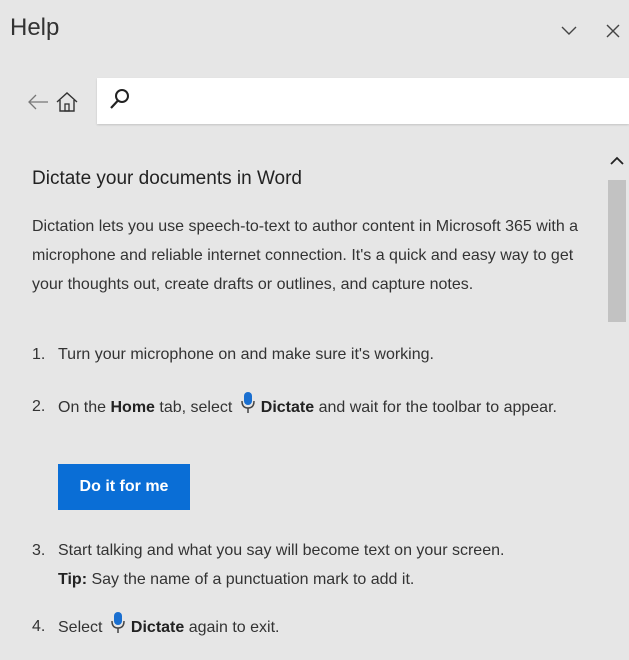 This screenshot has height=660, width=629. Describe the element at coordinates (379, 101) in the screenshot. I see `search-input` at that location.